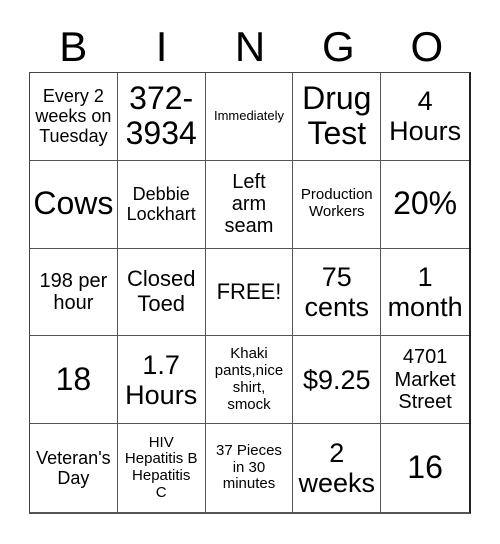  I want to click on cell-text: Khaki pants,nice shirt, smock, so click(249, 379).